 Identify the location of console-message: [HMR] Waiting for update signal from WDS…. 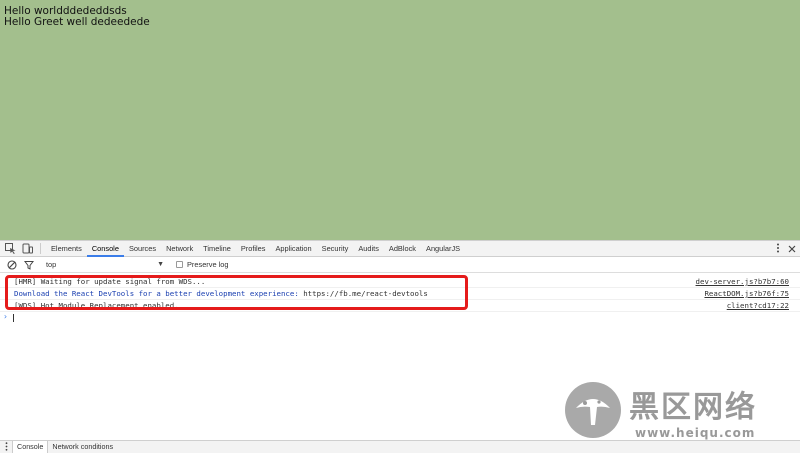
(400, 282).